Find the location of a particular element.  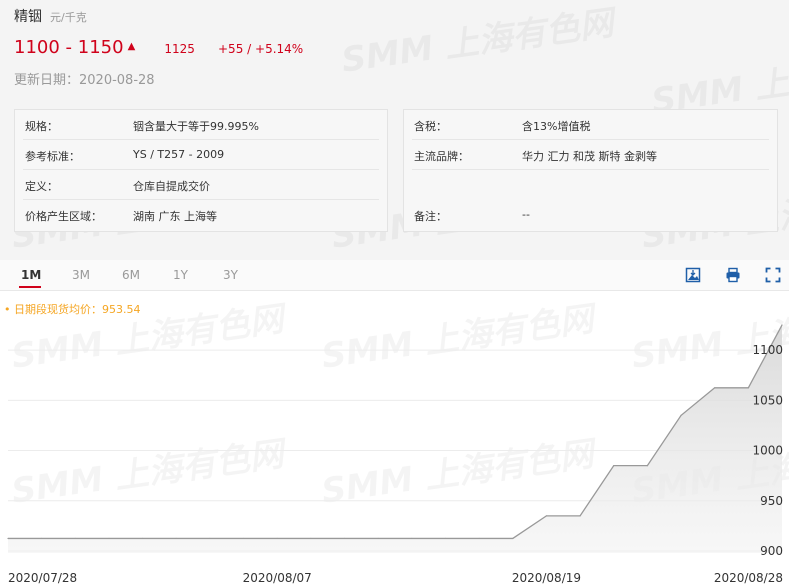

spec-value: 华力 汇力 和茂 斯特 金剥等 is located at coordinates (589, 156).